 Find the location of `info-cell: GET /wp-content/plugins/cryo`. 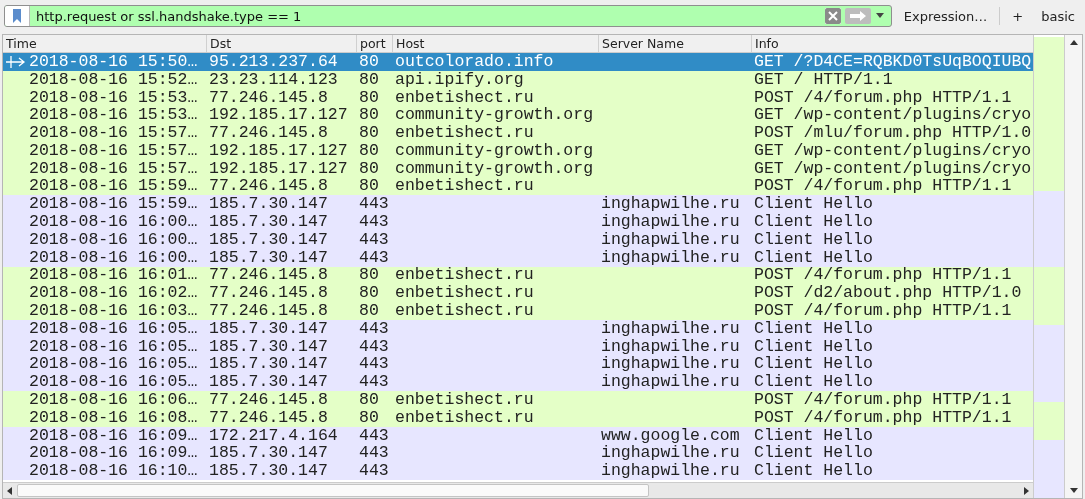

info-cell: GET /wp-content/plugins/cryo is located at coordinates (893, 168).